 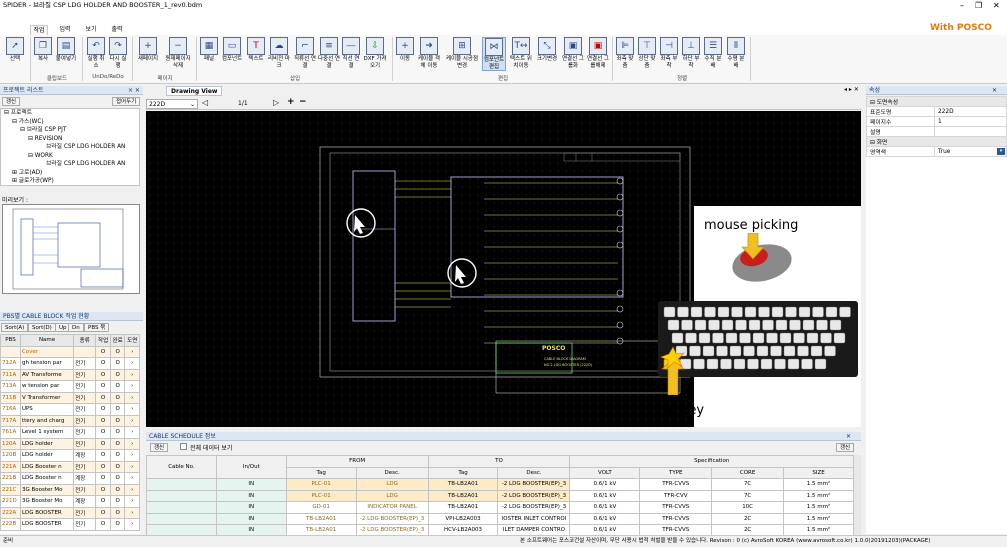 I want to click on tree-item: ⊟ 브라질 CSP PJT, so click(x=70, y=130).